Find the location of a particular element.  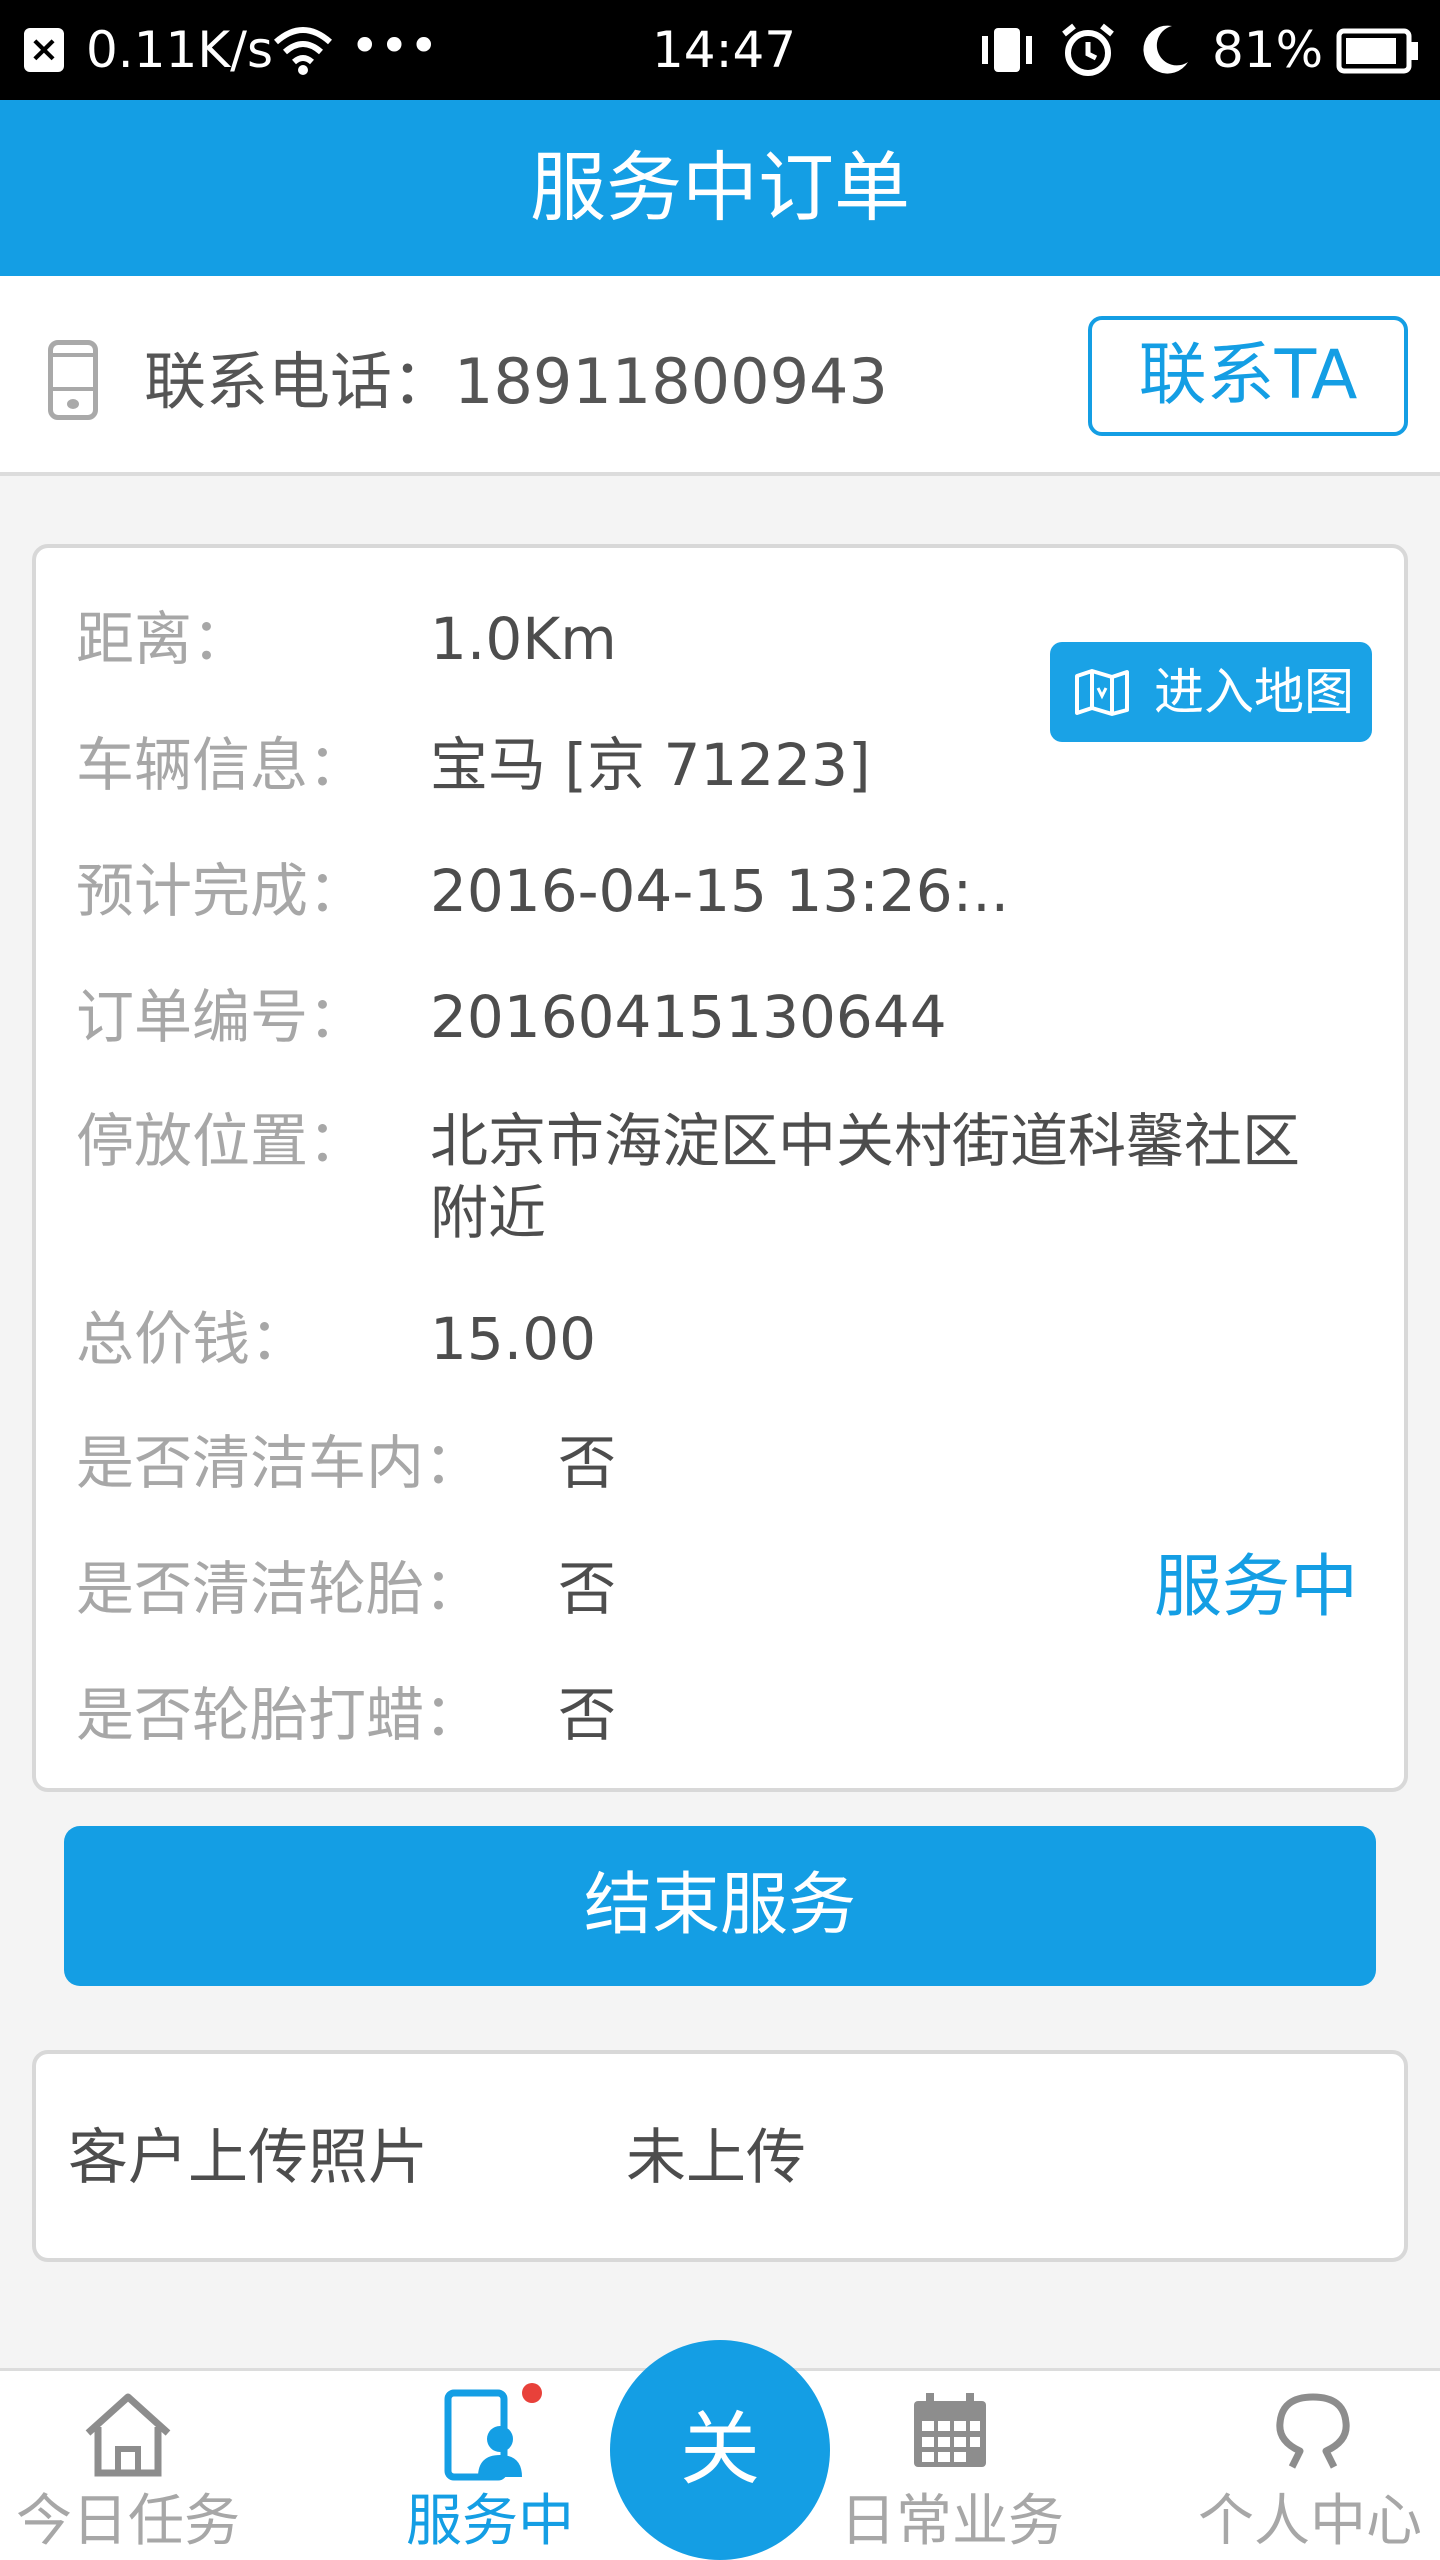

vehicle-row: 车辆信息： 宝马 [京 71223] is located at coordinates (473, 765).